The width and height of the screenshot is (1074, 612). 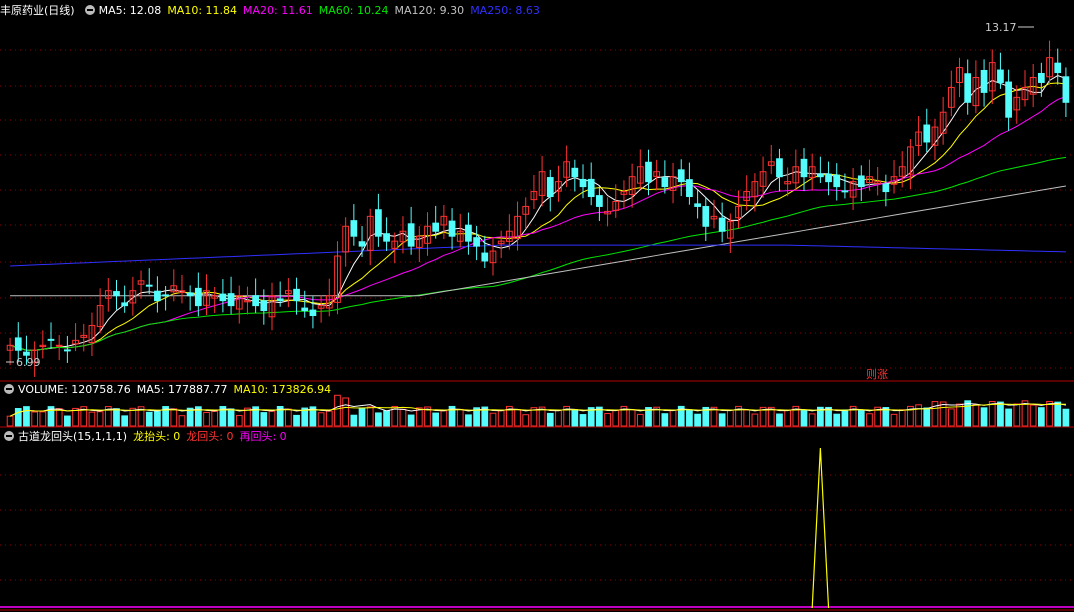 What do you see at coordinates (820, 528) in the screenshot?
I see `long-raise-spike` at bounding box center [820, 528].